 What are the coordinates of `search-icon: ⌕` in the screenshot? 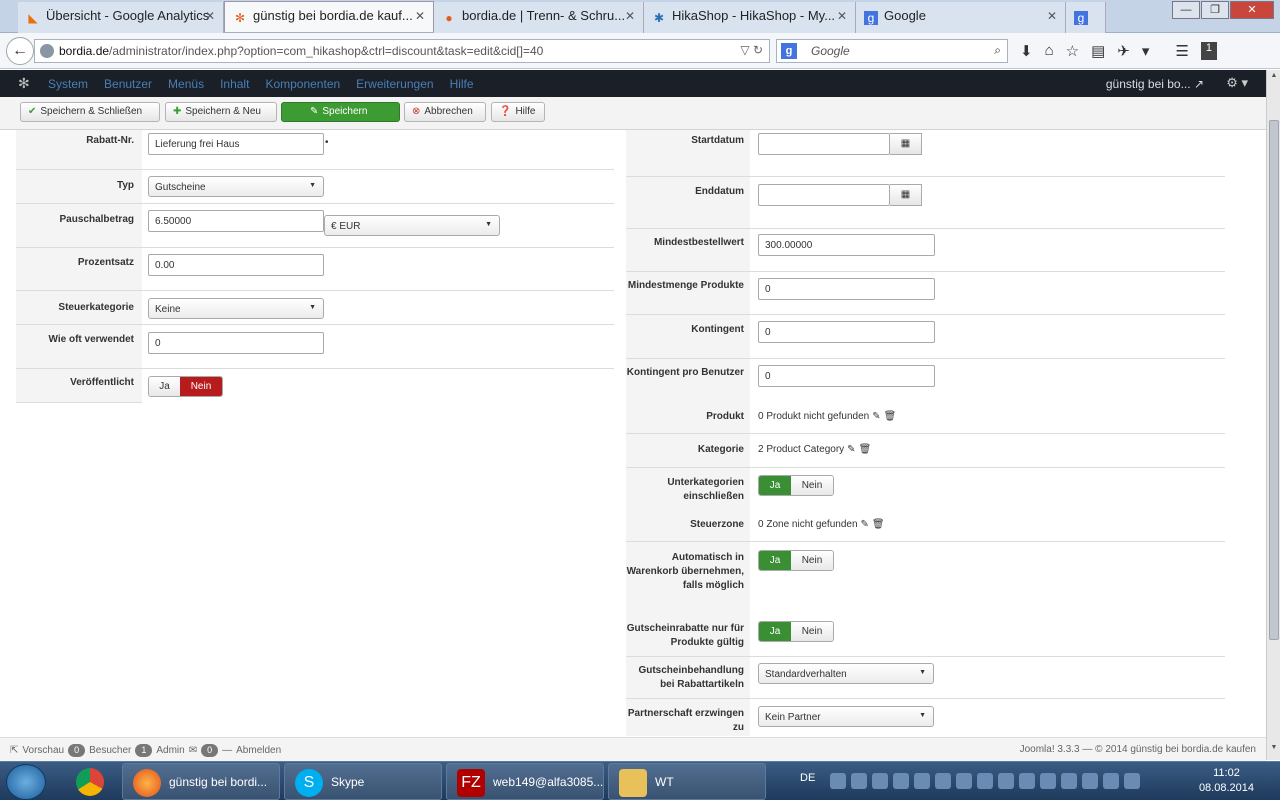 It's located at (997, 50).